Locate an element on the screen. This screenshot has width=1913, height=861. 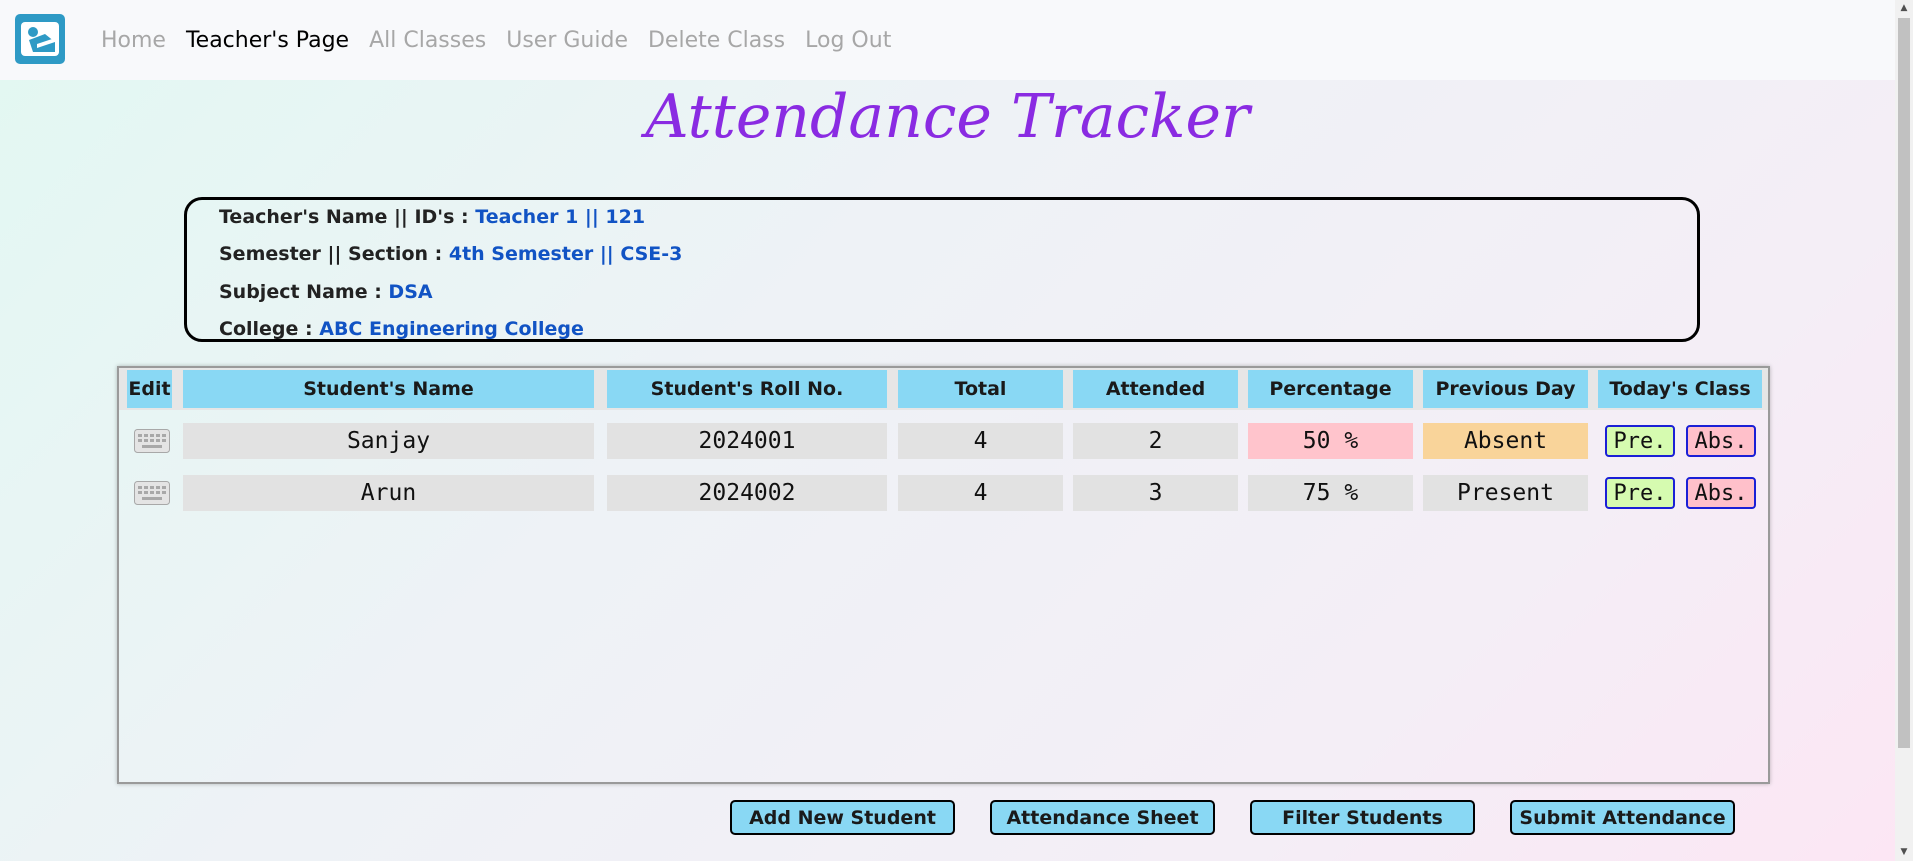
semester-label: Semester || Section : is located at coordinates (331, 254).